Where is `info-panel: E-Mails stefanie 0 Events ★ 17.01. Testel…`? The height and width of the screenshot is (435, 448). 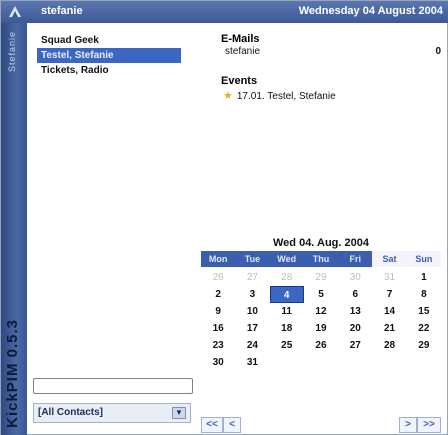 info-panel: E-Mails stefanie 0 Events ★ 17.01. Testel… is located at coordinates (332, 67).